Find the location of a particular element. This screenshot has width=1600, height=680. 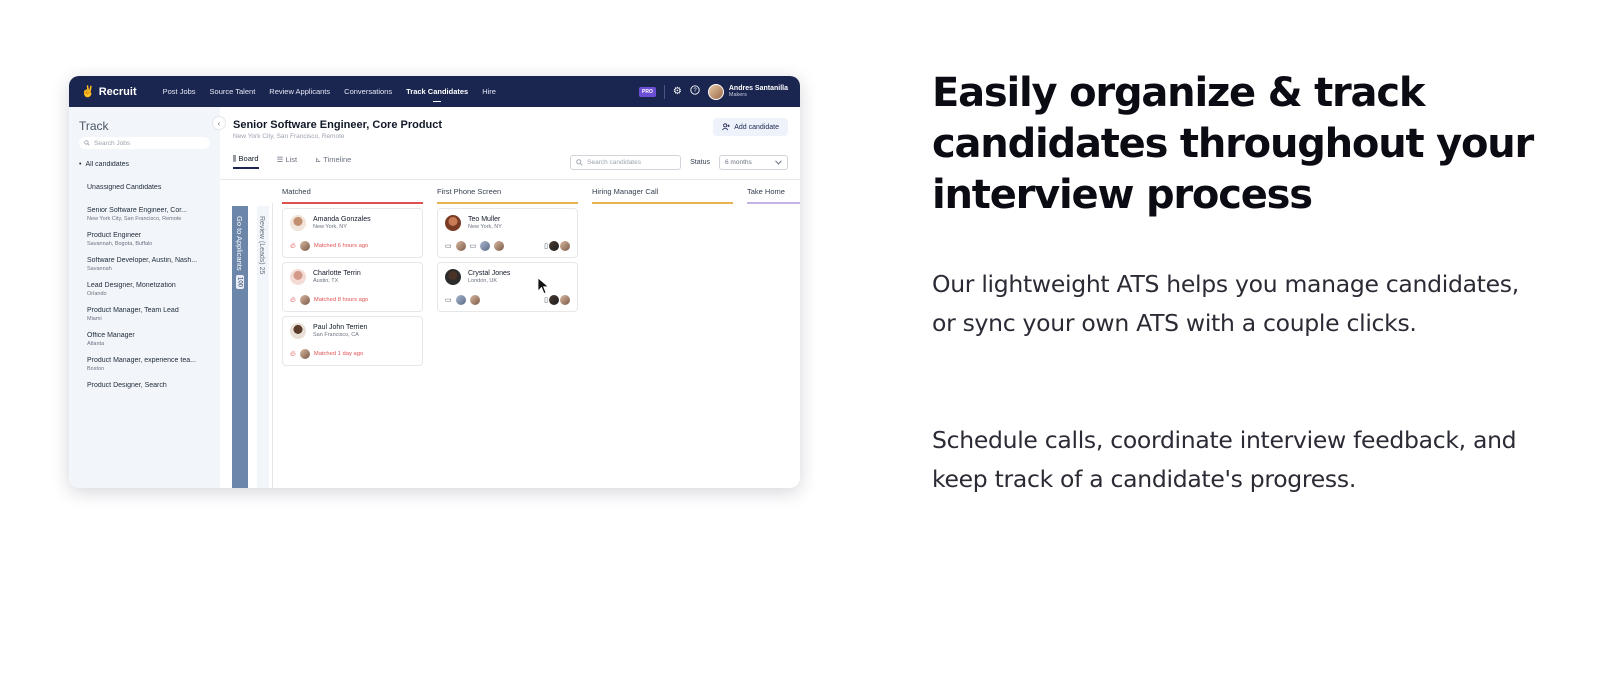

board-filters: Search candidates Status 6 months is located at coordinates (679, 162).